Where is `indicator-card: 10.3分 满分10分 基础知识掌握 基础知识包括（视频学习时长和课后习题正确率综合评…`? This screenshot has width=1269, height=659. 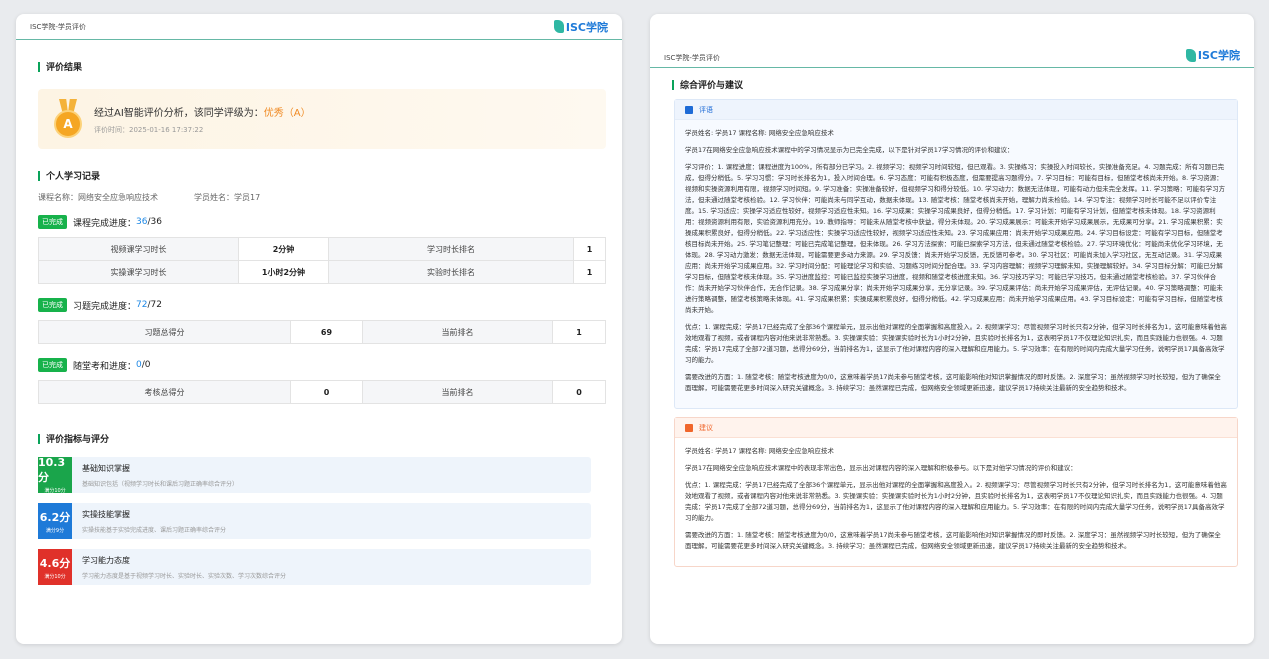 indicator-card: 10.3分 满分10分 基础知识掌握 基础知识包括（视频学习时长和课后习题正确率综合评… is located at coordinates (314, 475).